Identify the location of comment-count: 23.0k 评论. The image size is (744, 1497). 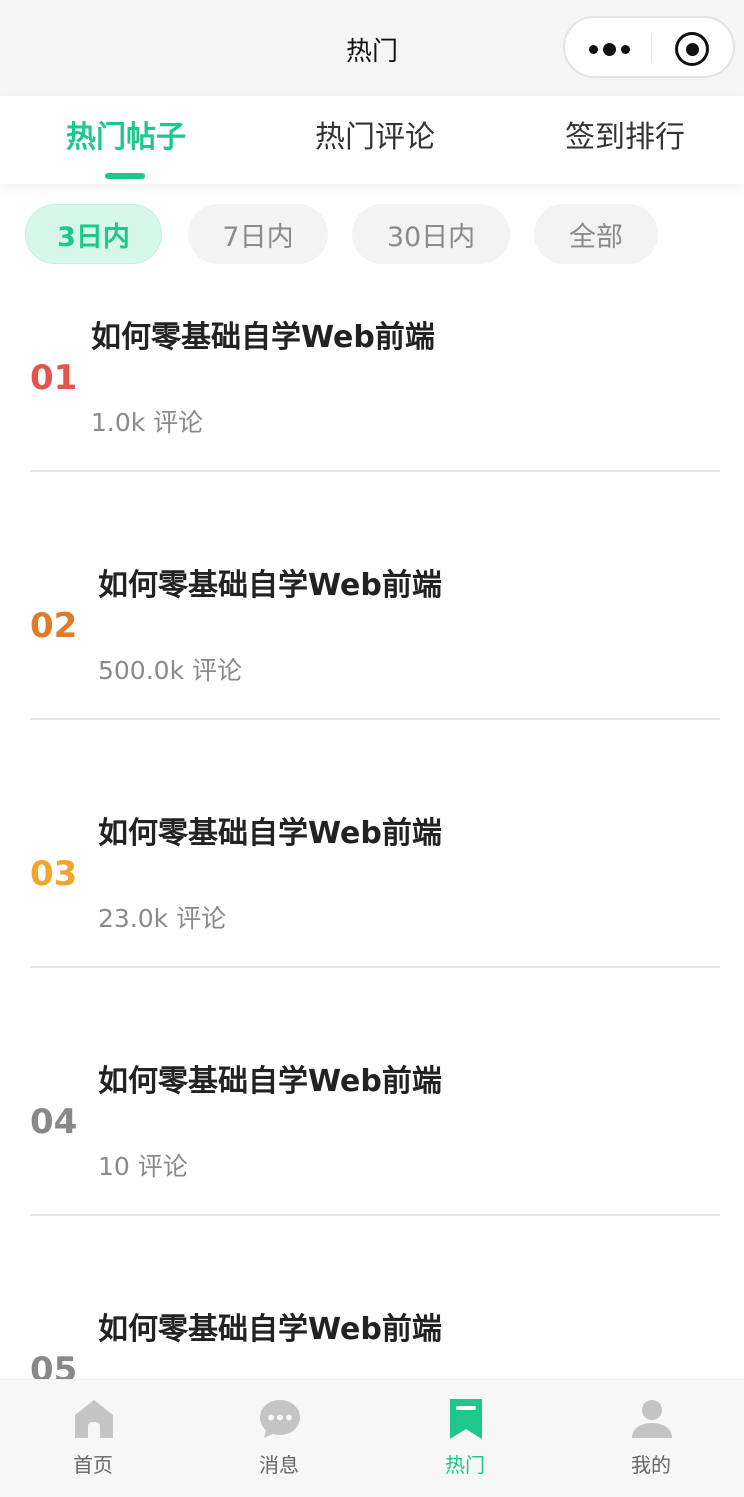
(162, 918).